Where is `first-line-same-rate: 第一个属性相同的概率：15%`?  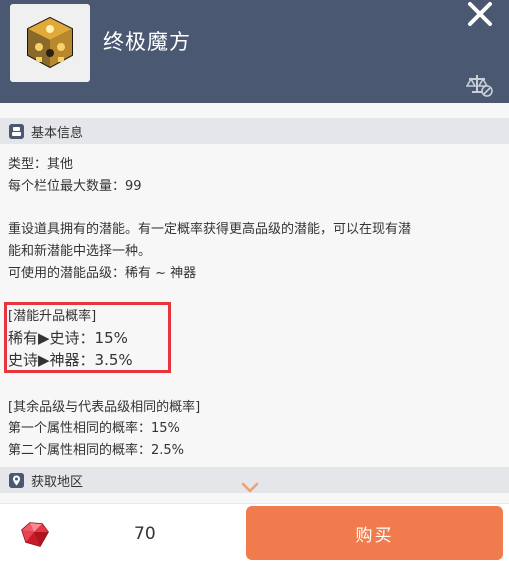 first-line-same-rate: 第一个属性相同的概率：15% is located at coordinates (94, 428).